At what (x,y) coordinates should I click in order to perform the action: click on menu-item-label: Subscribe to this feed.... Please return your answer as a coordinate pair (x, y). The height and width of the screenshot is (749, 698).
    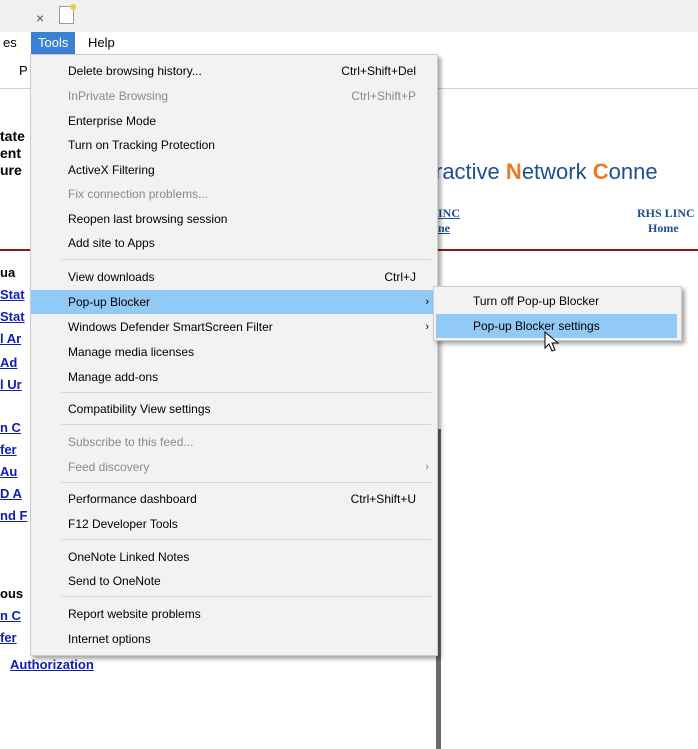
    Looking at the image, I should click on (131, 442).